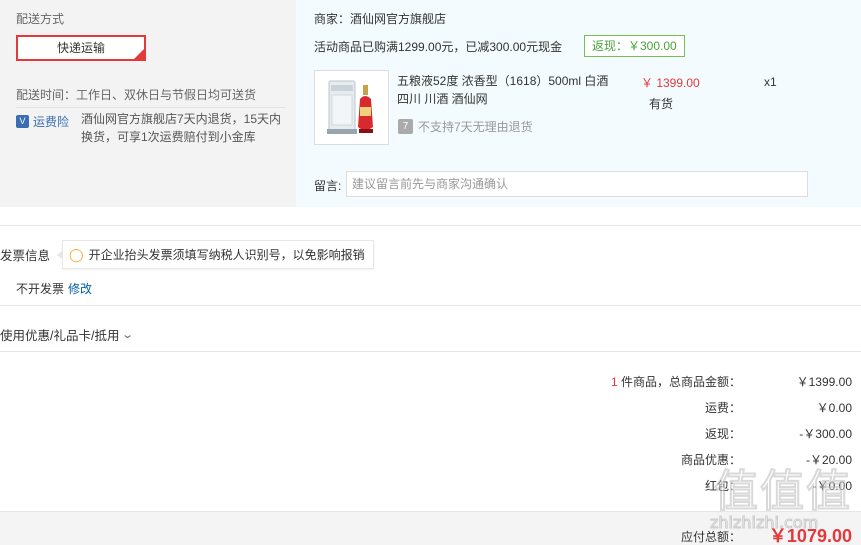  I want to click on remark-input, so click(577, 184).